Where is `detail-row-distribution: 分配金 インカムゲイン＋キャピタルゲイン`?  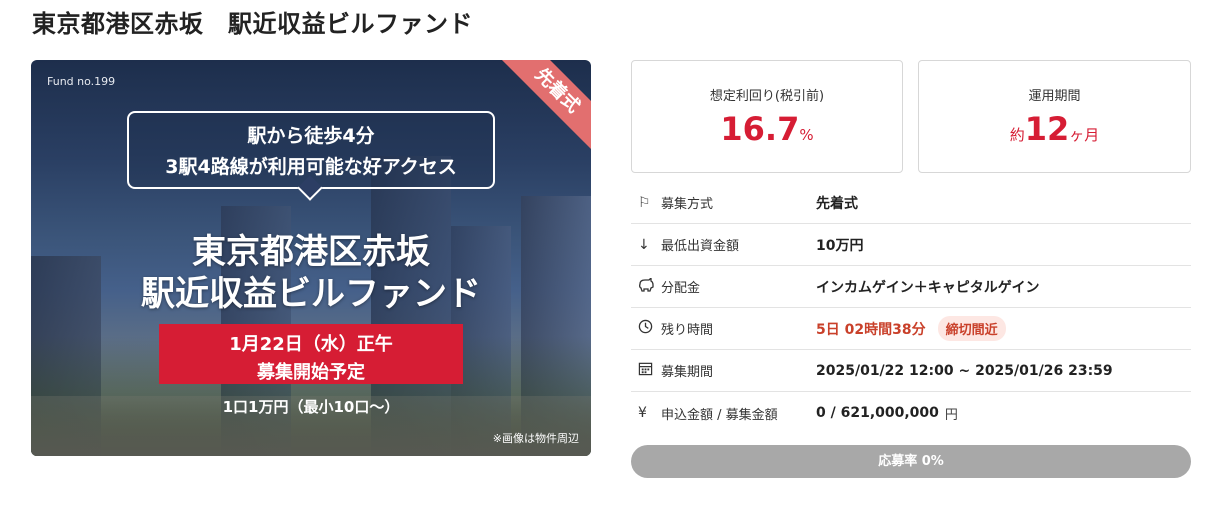 detail-row-distribution: 分配金 インカムゲイン＋キャピタルゲイン is located at coordinates (911, 287).